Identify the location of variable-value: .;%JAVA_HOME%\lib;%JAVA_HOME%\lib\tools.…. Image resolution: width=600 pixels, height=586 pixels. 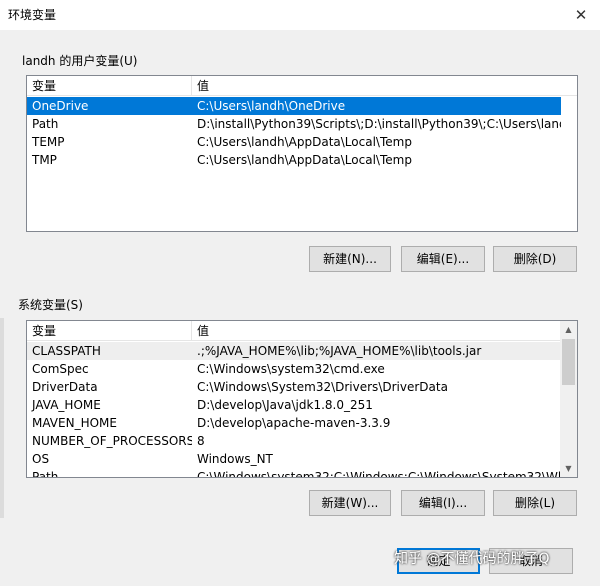
(339, 351).